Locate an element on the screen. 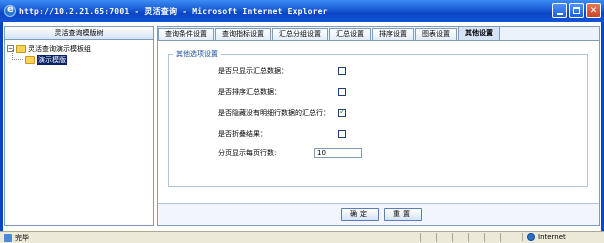  status-text: 完毕 is located at coordinates (22, 237).